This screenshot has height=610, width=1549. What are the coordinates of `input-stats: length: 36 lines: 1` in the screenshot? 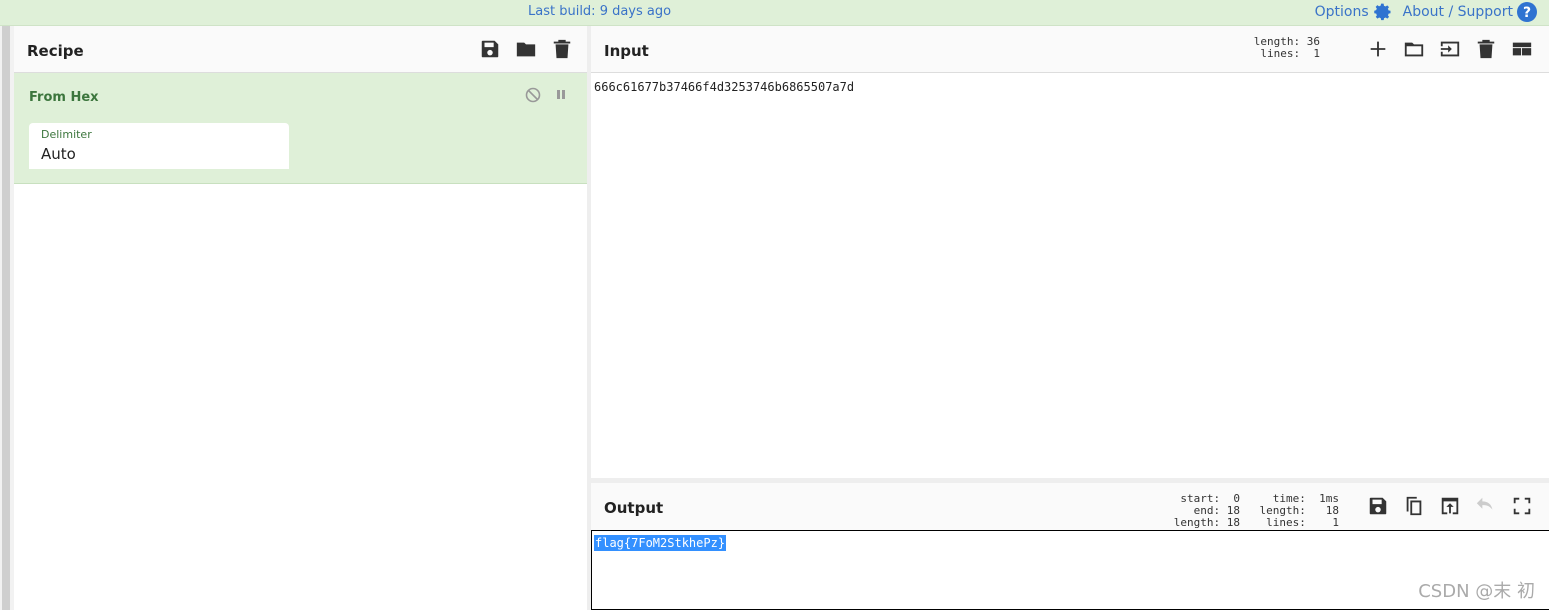 It's located at (1286, 47).